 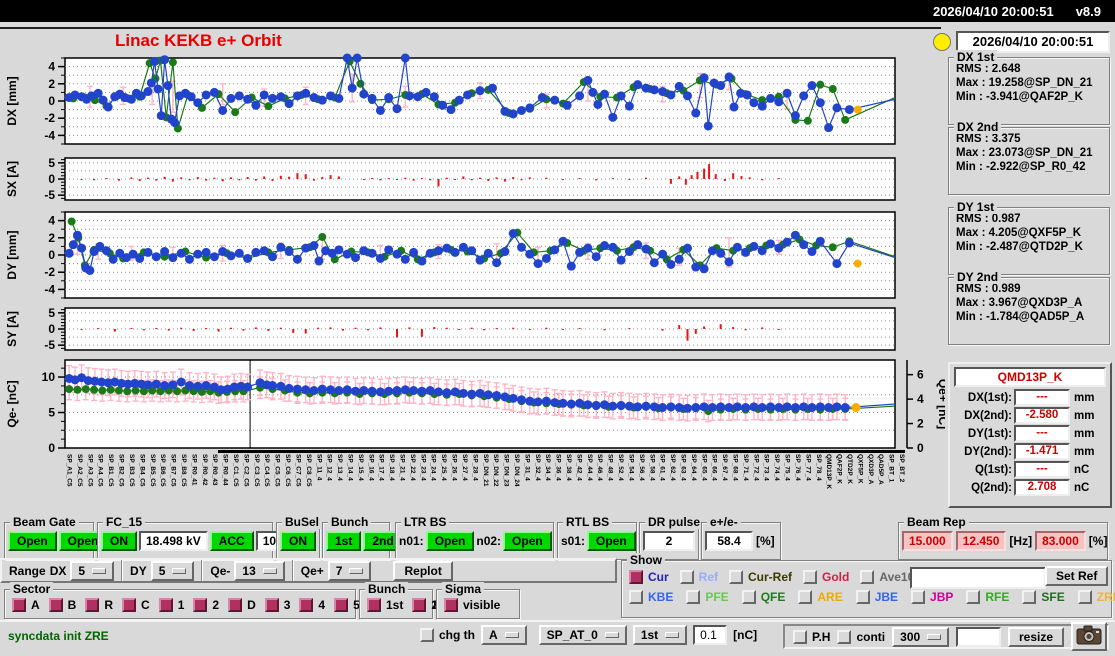 What do you see at coordinates (693, 467) in the screenshot?
I see `bpm-label: SP_64_4` at bounding box center [693, 467].